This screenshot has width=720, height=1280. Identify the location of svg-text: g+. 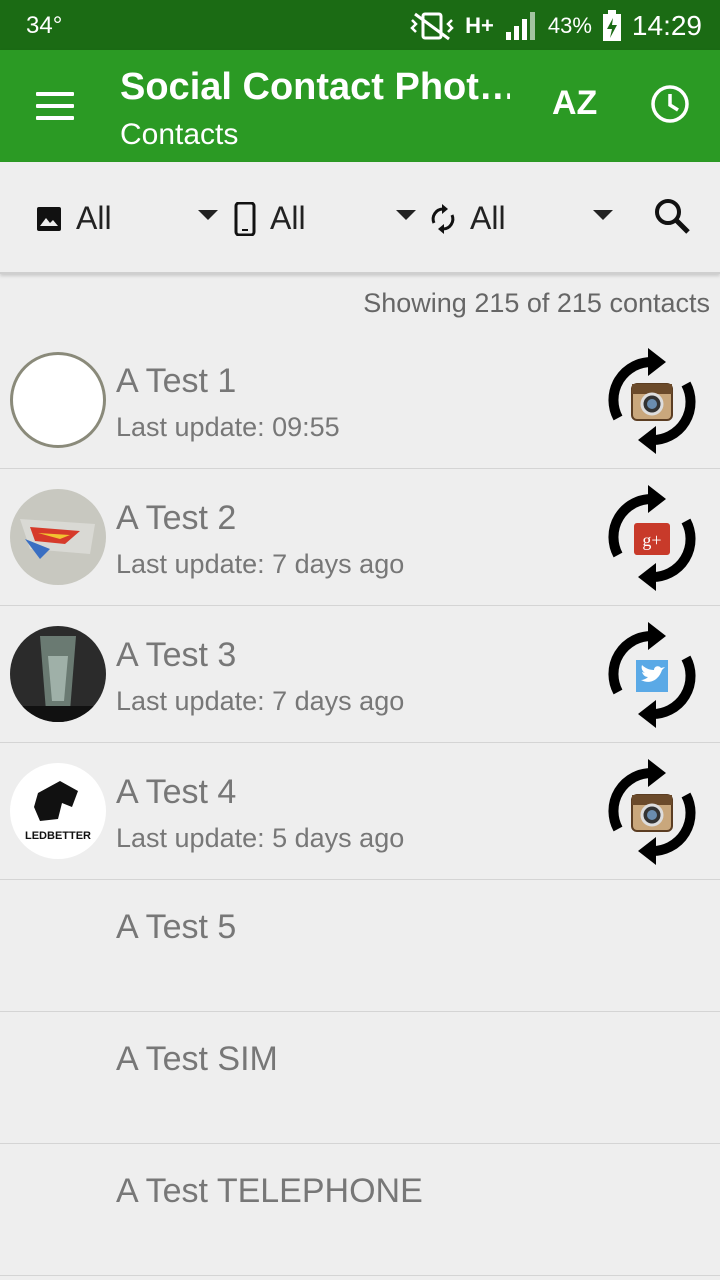
(651, 540).